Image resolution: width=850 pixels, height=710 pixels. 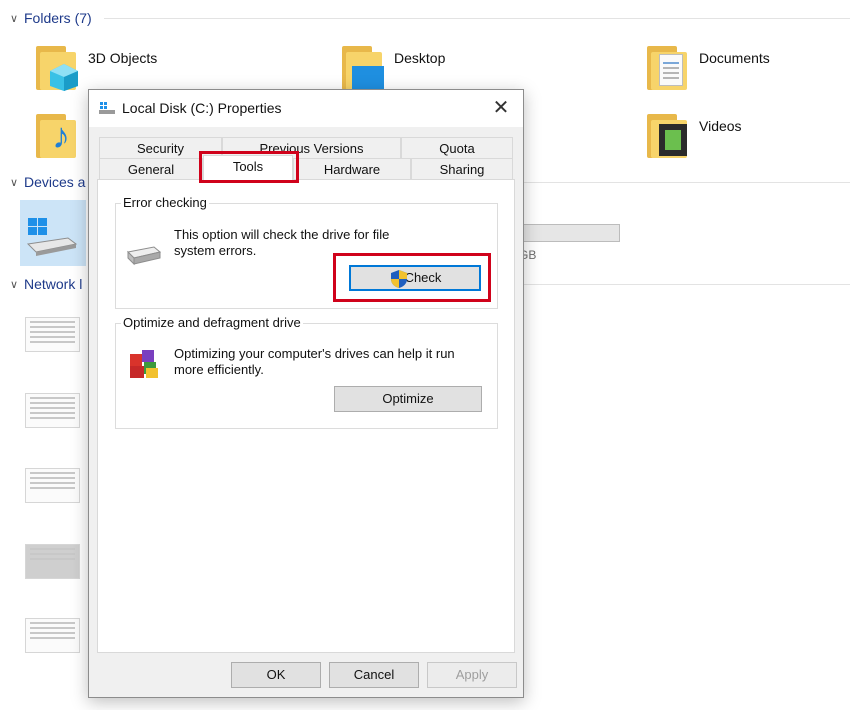 I want to click on folders-header-label: Folders (7), so click(x=58, y=18).